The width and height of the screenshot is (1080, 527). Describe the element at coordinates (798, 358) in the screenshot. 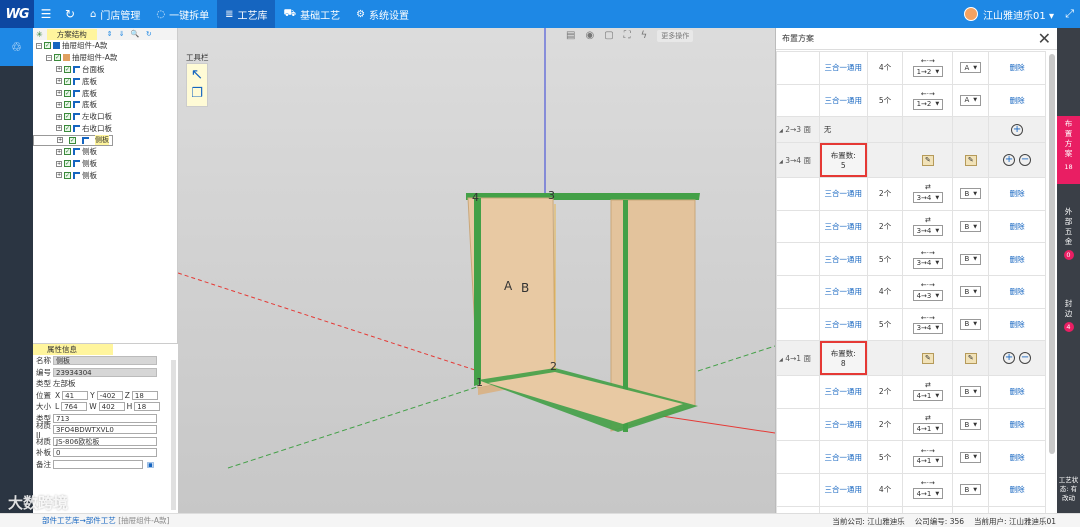

I see `face-label: ◢ 4→1 面` at that location.